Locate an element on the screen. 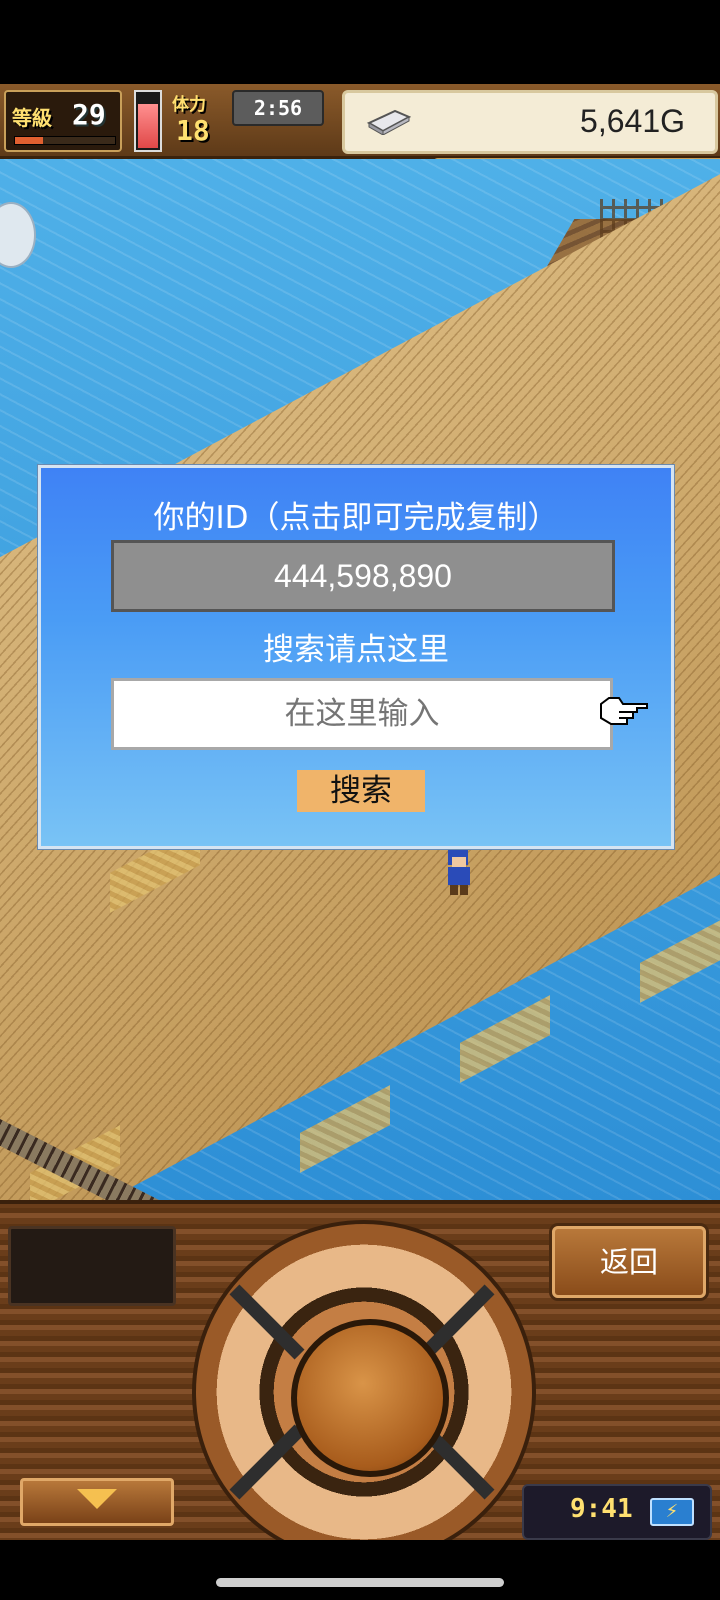  back-button: 返回 is located at coordinates (629, 1262).